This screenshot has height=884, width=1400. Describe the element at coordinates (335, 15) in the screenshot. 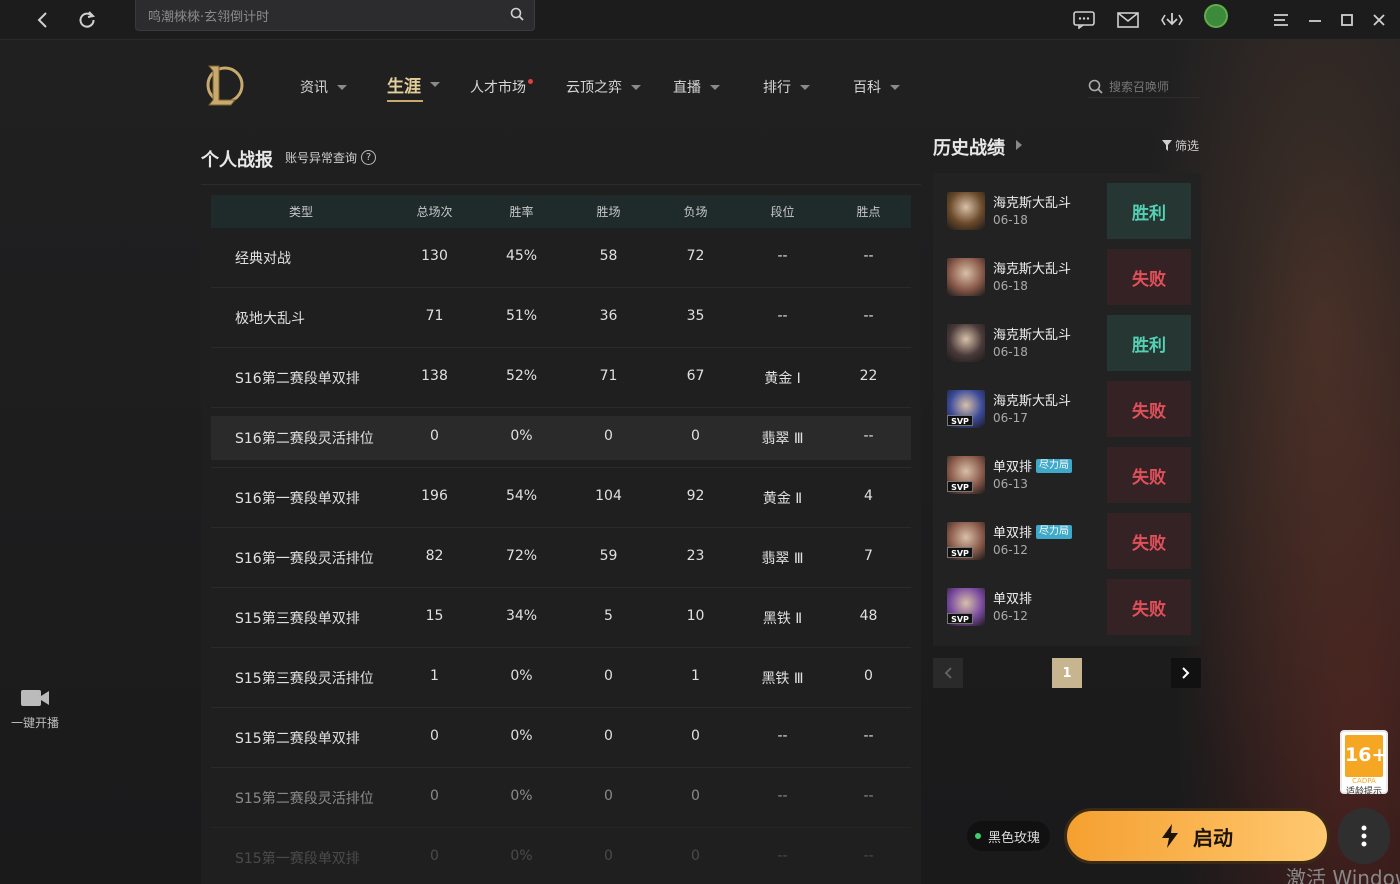

I see `global-search-input: 鸣潮棶棶·玄翎倒计时` at that location.